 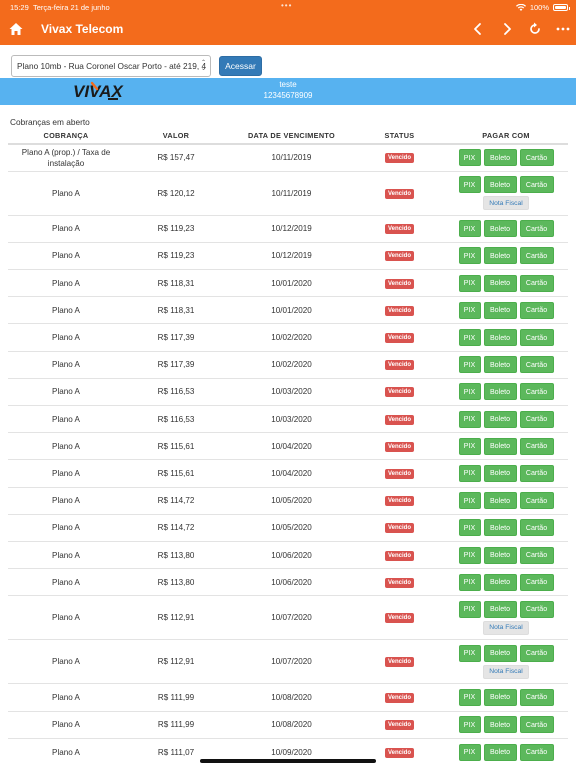 I want to click on cell-vencimento: 10/06/2020, so click(x=291, y=582).